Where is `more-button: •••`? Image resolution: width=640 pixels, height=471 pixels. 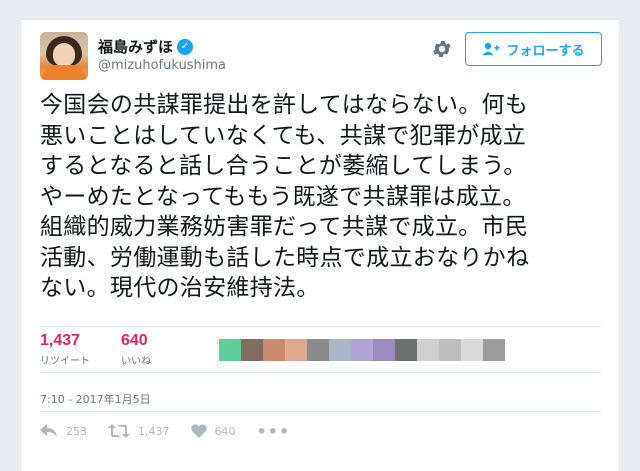
more-button: ••• is located at coordinates (274, 431).